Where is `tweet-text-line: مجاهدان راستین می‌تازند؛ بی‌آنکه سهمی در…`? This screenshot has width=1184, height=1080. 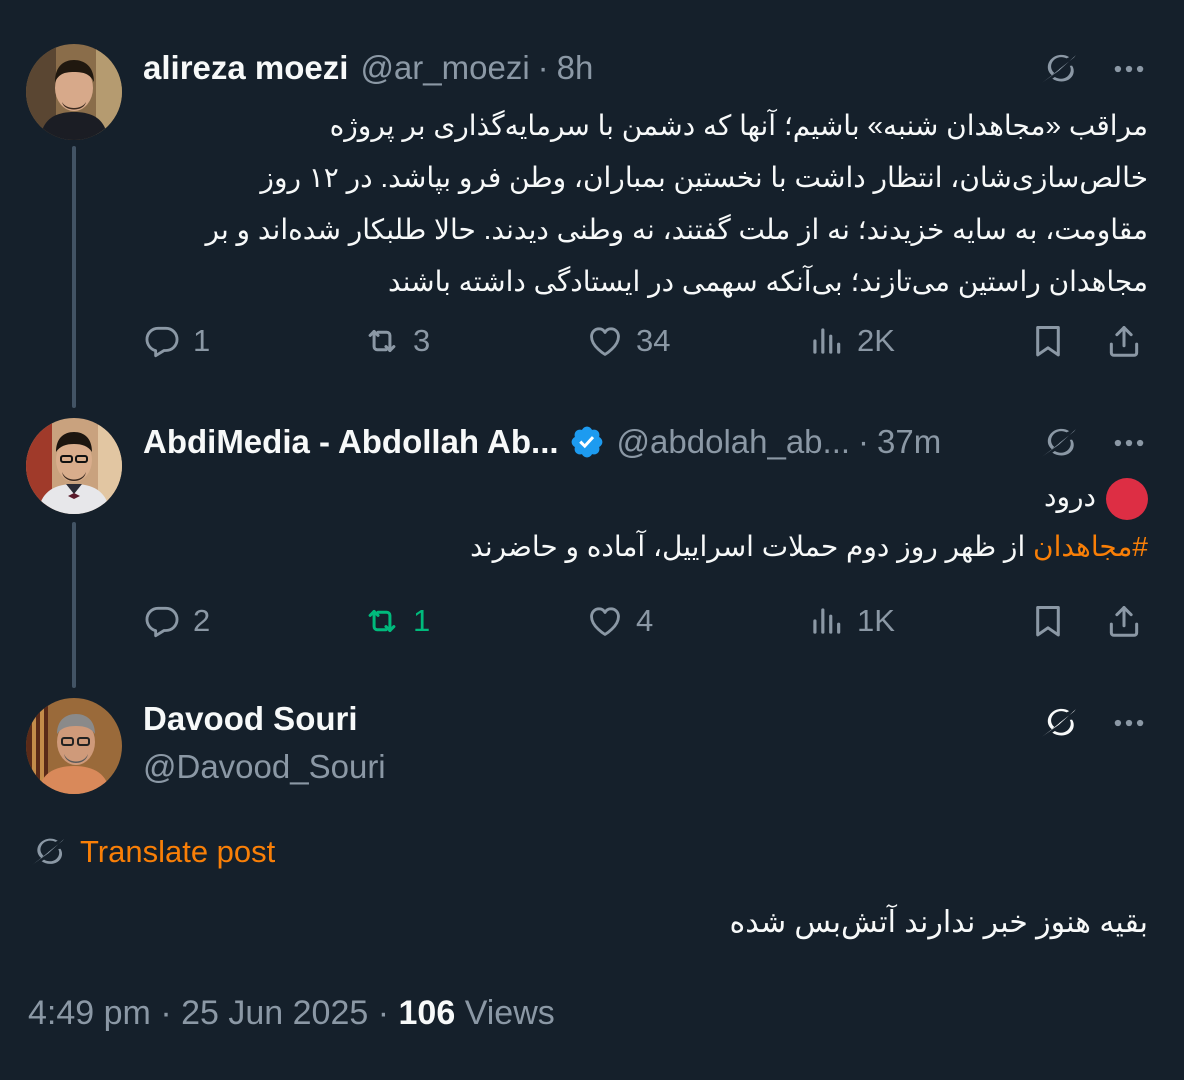 tweet-text-line: مجاهدان راستین می‌تازند؛ بی‌آنکه سهمی در… is located at coordinates (767, 281).